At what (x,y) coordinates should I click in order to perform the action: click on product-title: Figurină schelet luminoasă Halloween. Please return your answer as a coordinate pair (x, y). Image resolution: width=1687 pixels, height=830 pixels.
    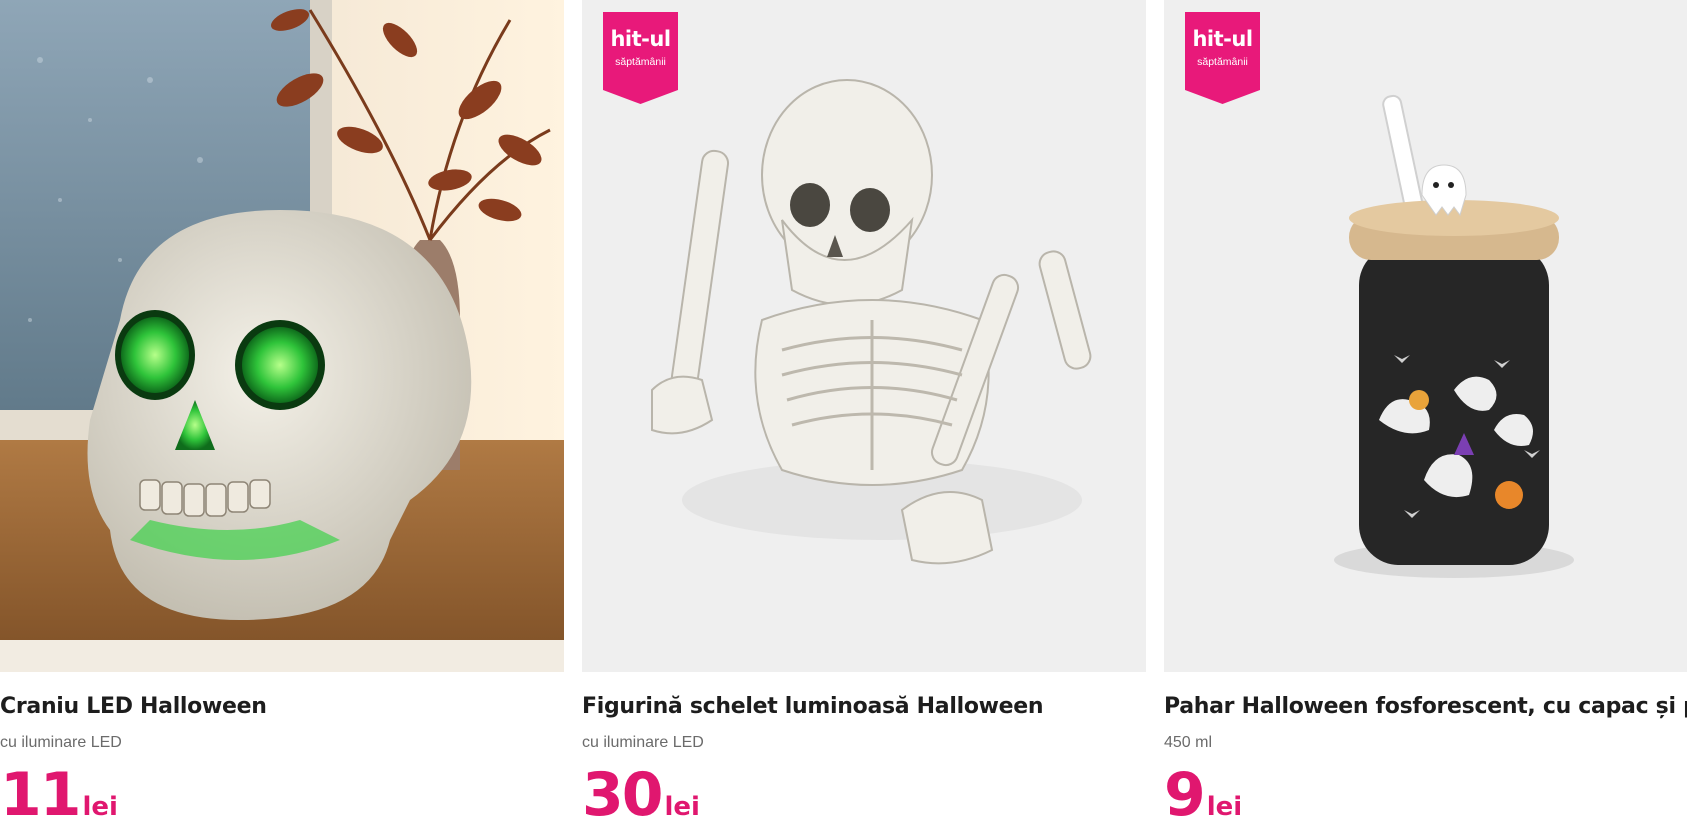
    Looking at the image, I should click on (813, 706).